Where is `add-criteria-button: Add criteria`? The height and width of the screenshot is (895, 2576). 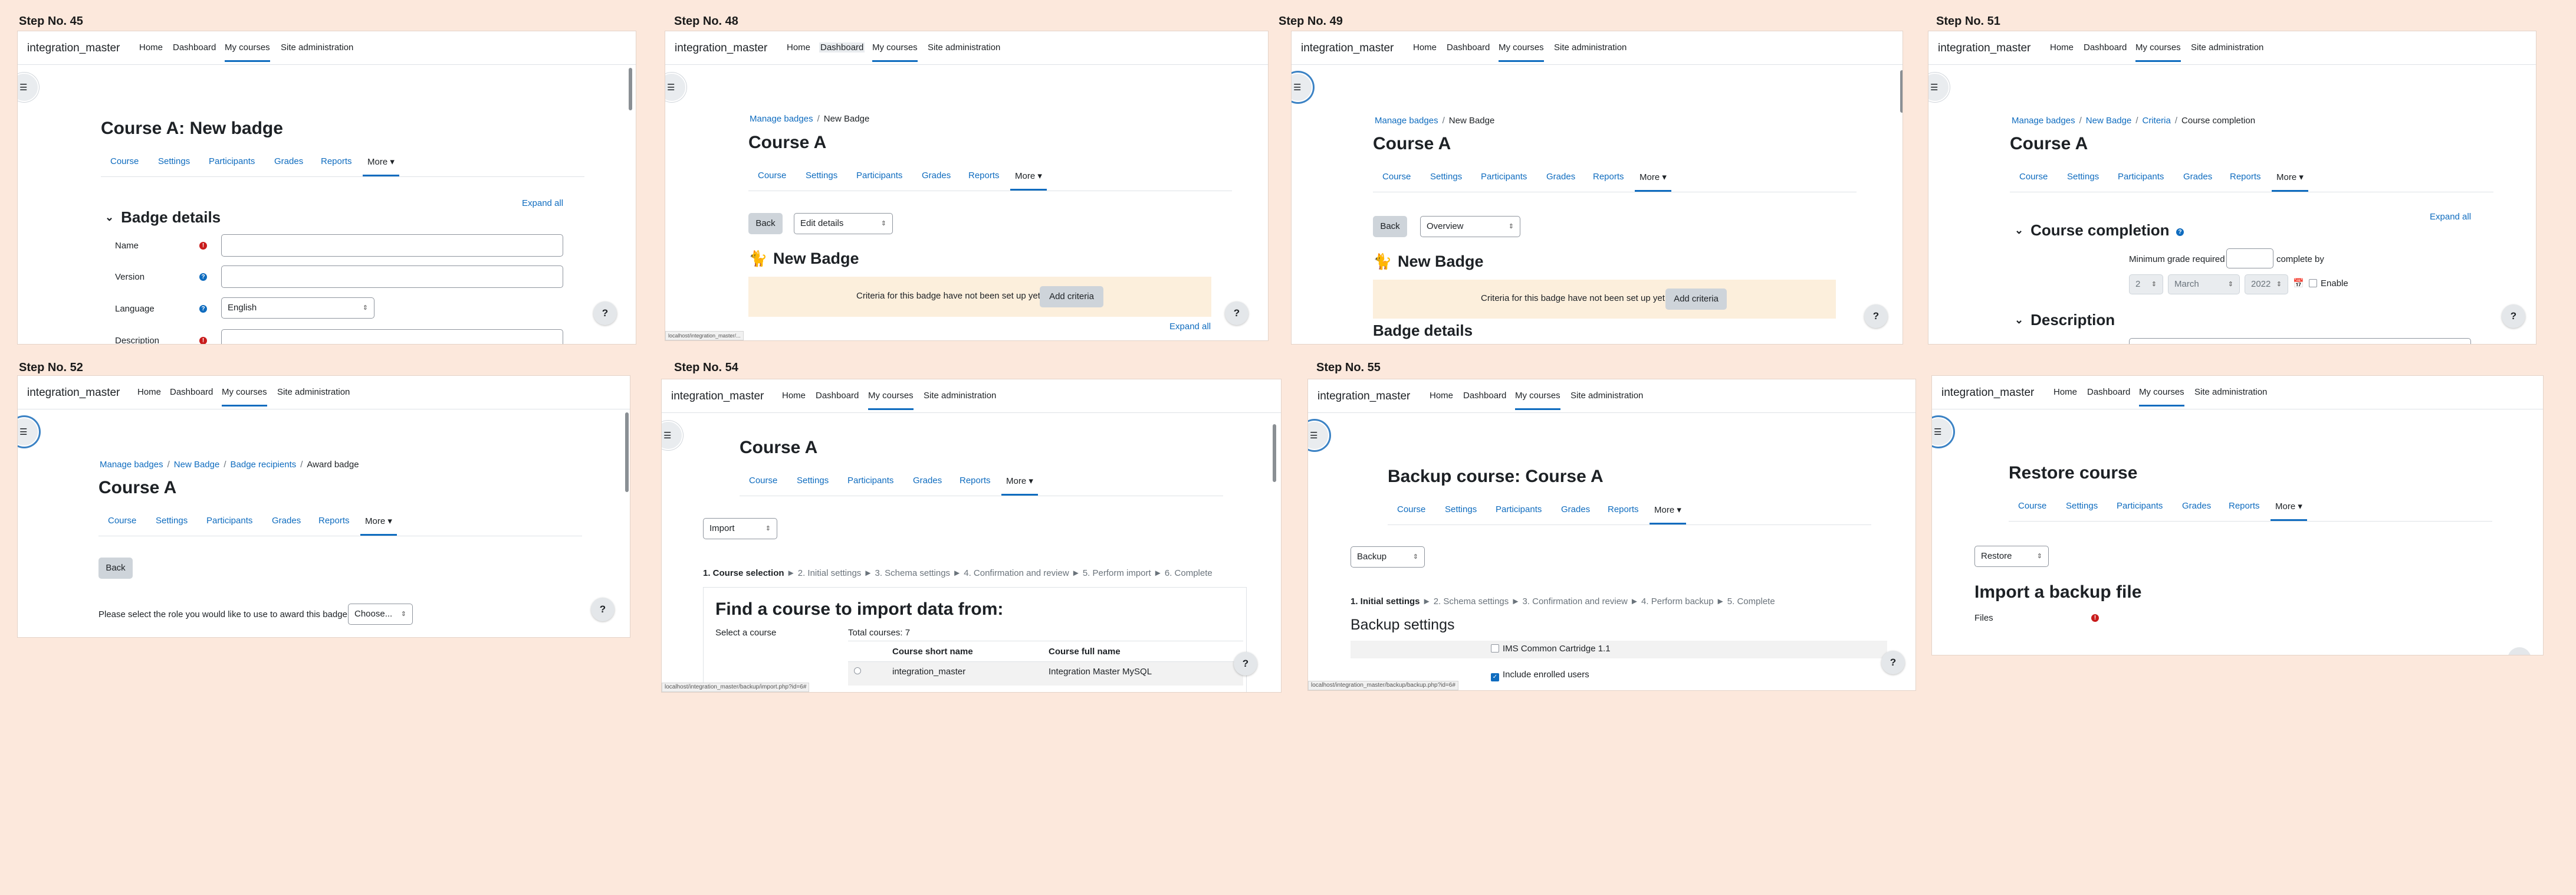
add-criteria-button: Add criteria is located at coordinates (1696, 299).